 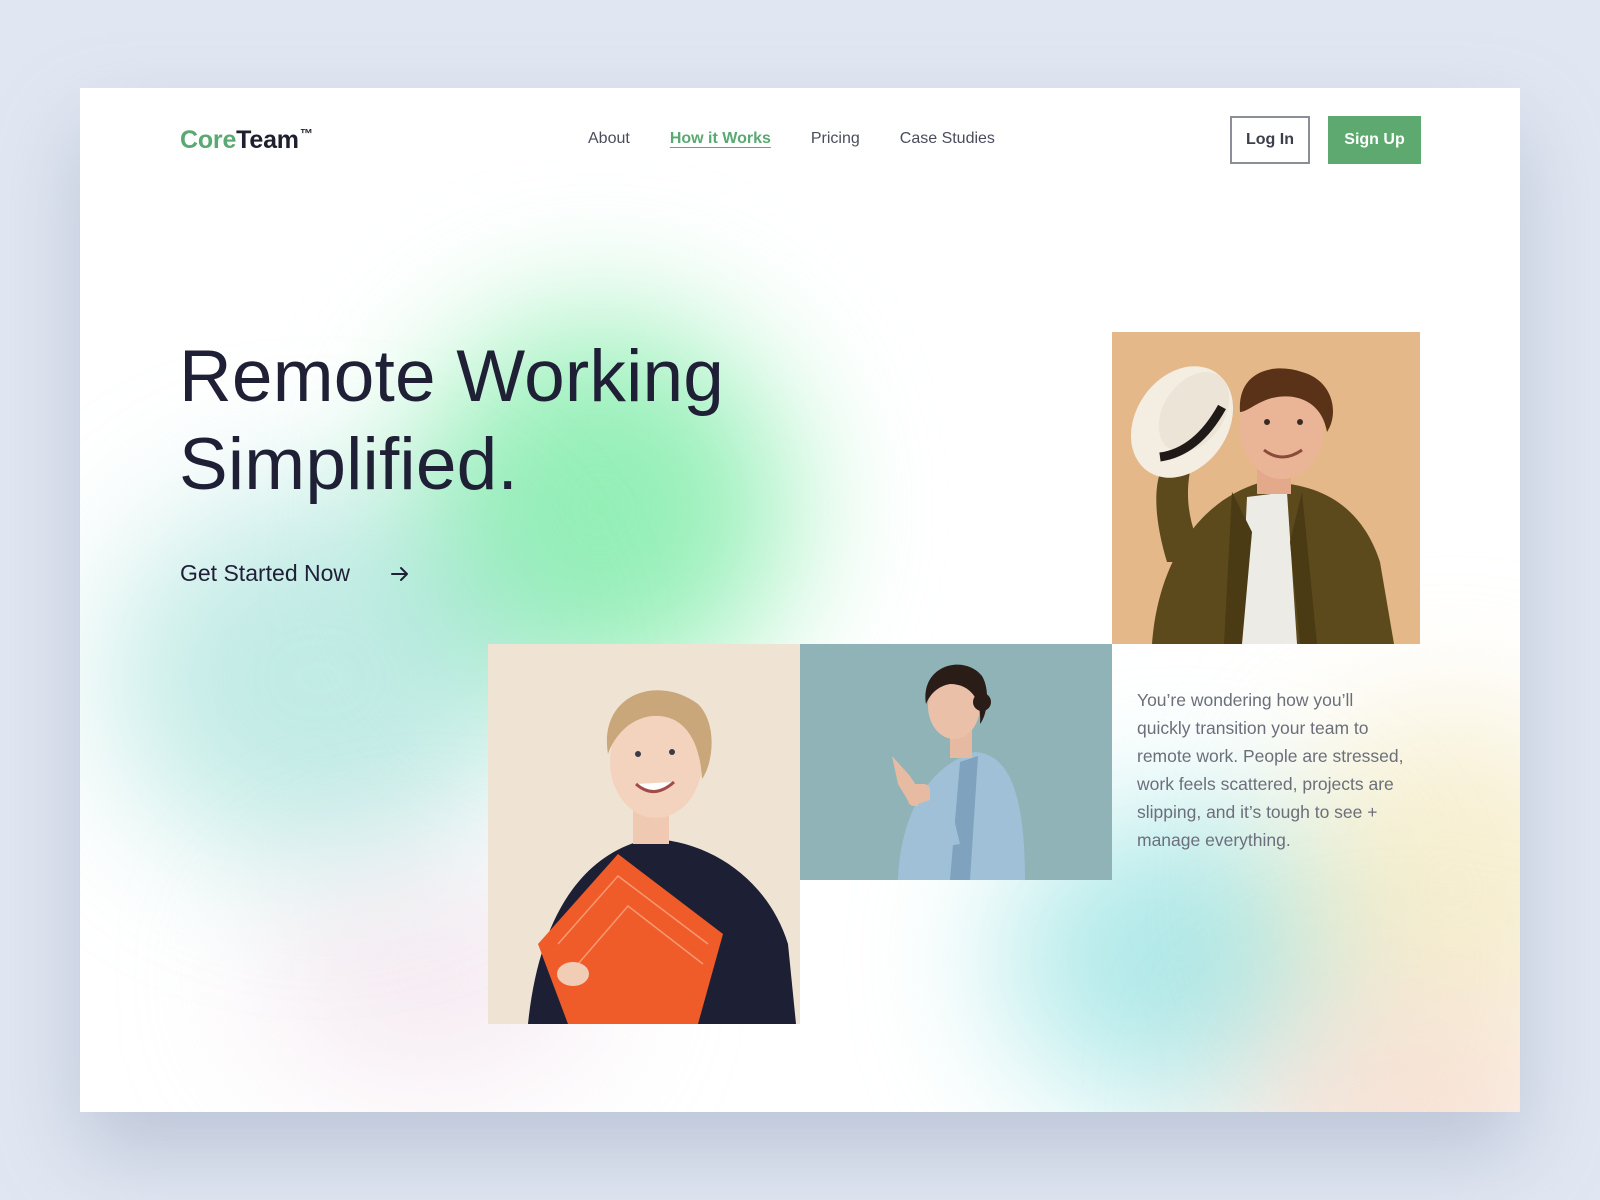 What do you see at coordinates (1270, 140) in the screenshot?
I see `login-button: Log In` at bounding box center [1270, 140].